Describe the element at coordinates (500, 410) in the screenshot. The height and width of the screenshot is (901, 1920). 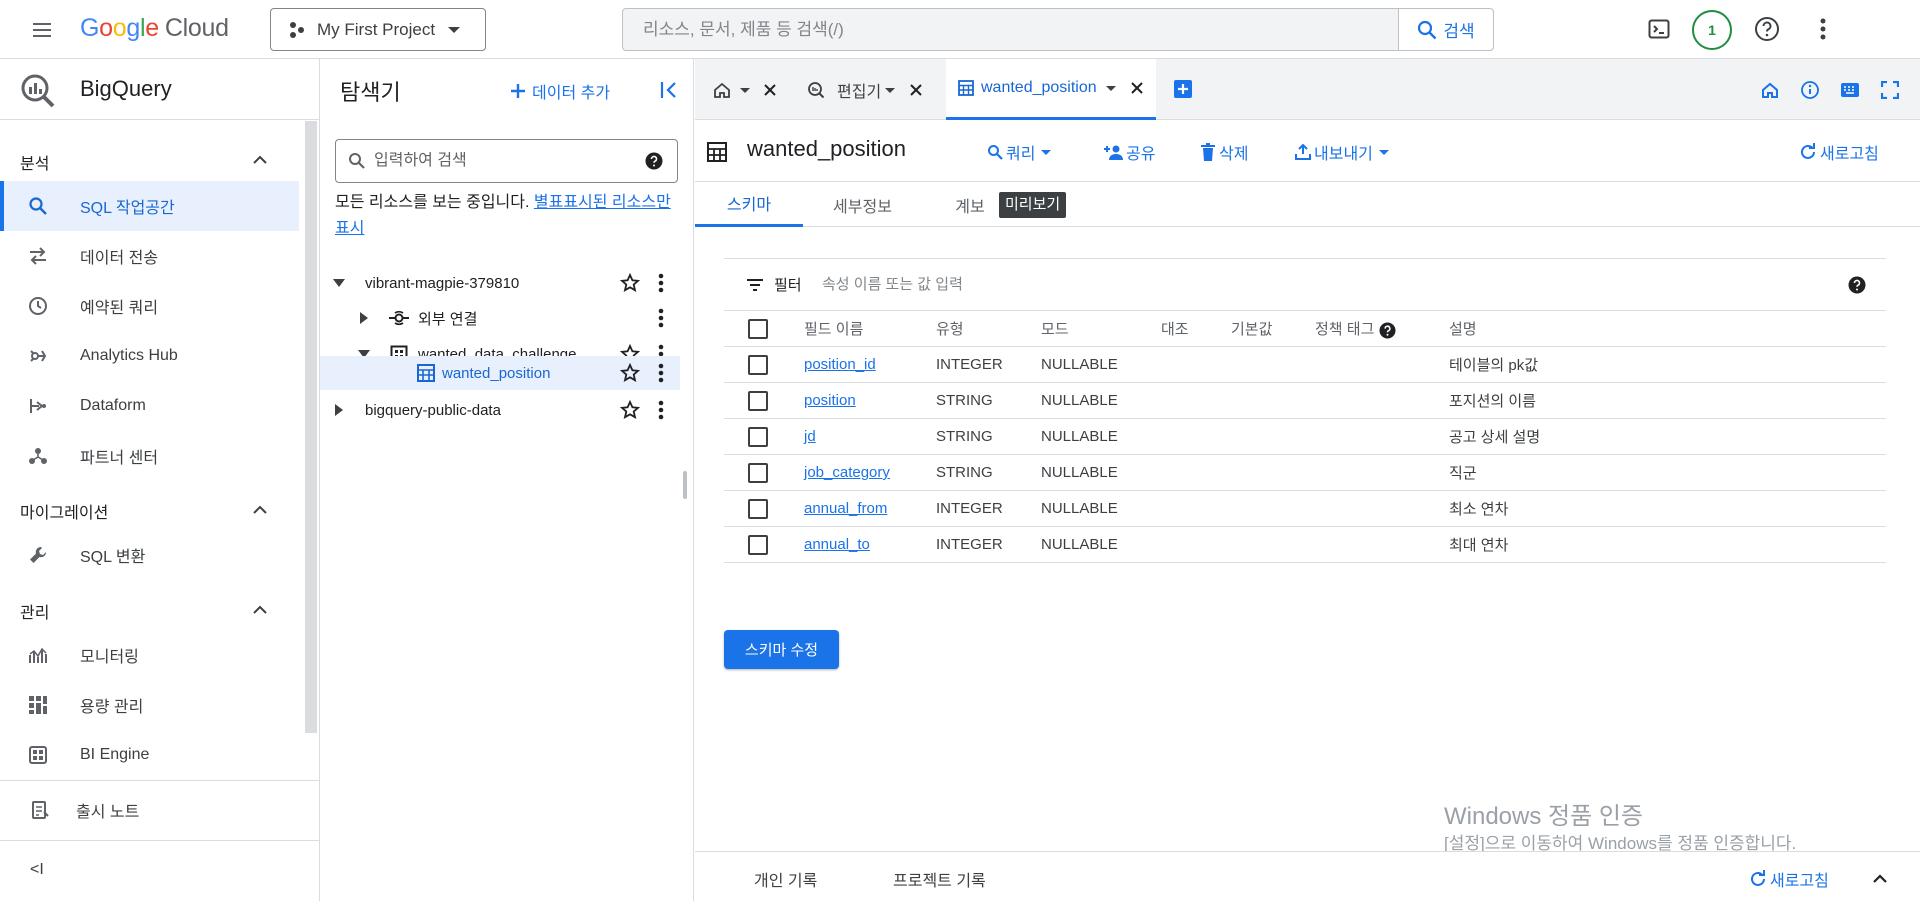
I see `tree-project-bigquery-public-data: bigquery-public-data` at that location.